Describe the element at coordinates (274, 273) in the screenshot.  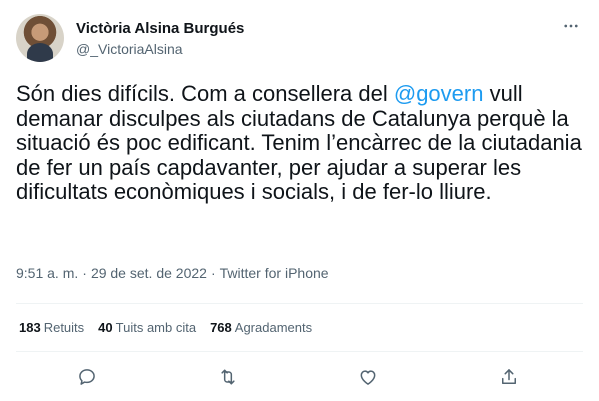
I see `tweet-source: Twitter for iPhone` at that location.